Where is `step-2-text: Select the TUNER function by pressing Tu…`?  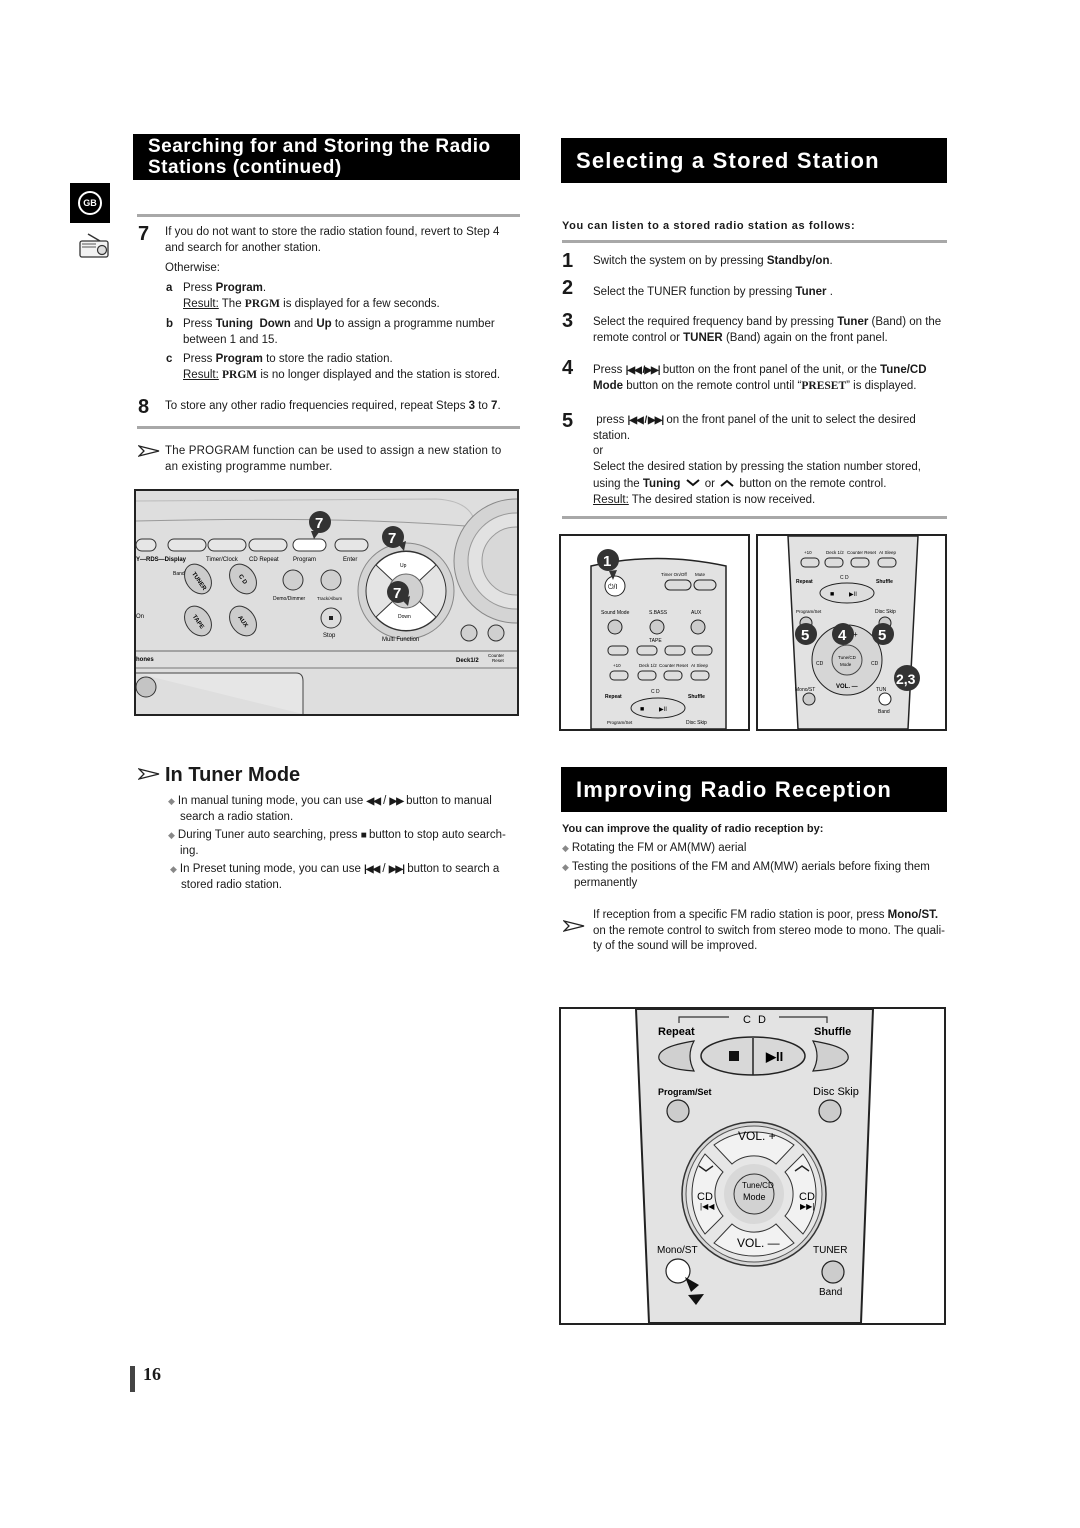
step-2-text: Select the TUNER function by pressing Tu… is located at coordinates (713, 293).